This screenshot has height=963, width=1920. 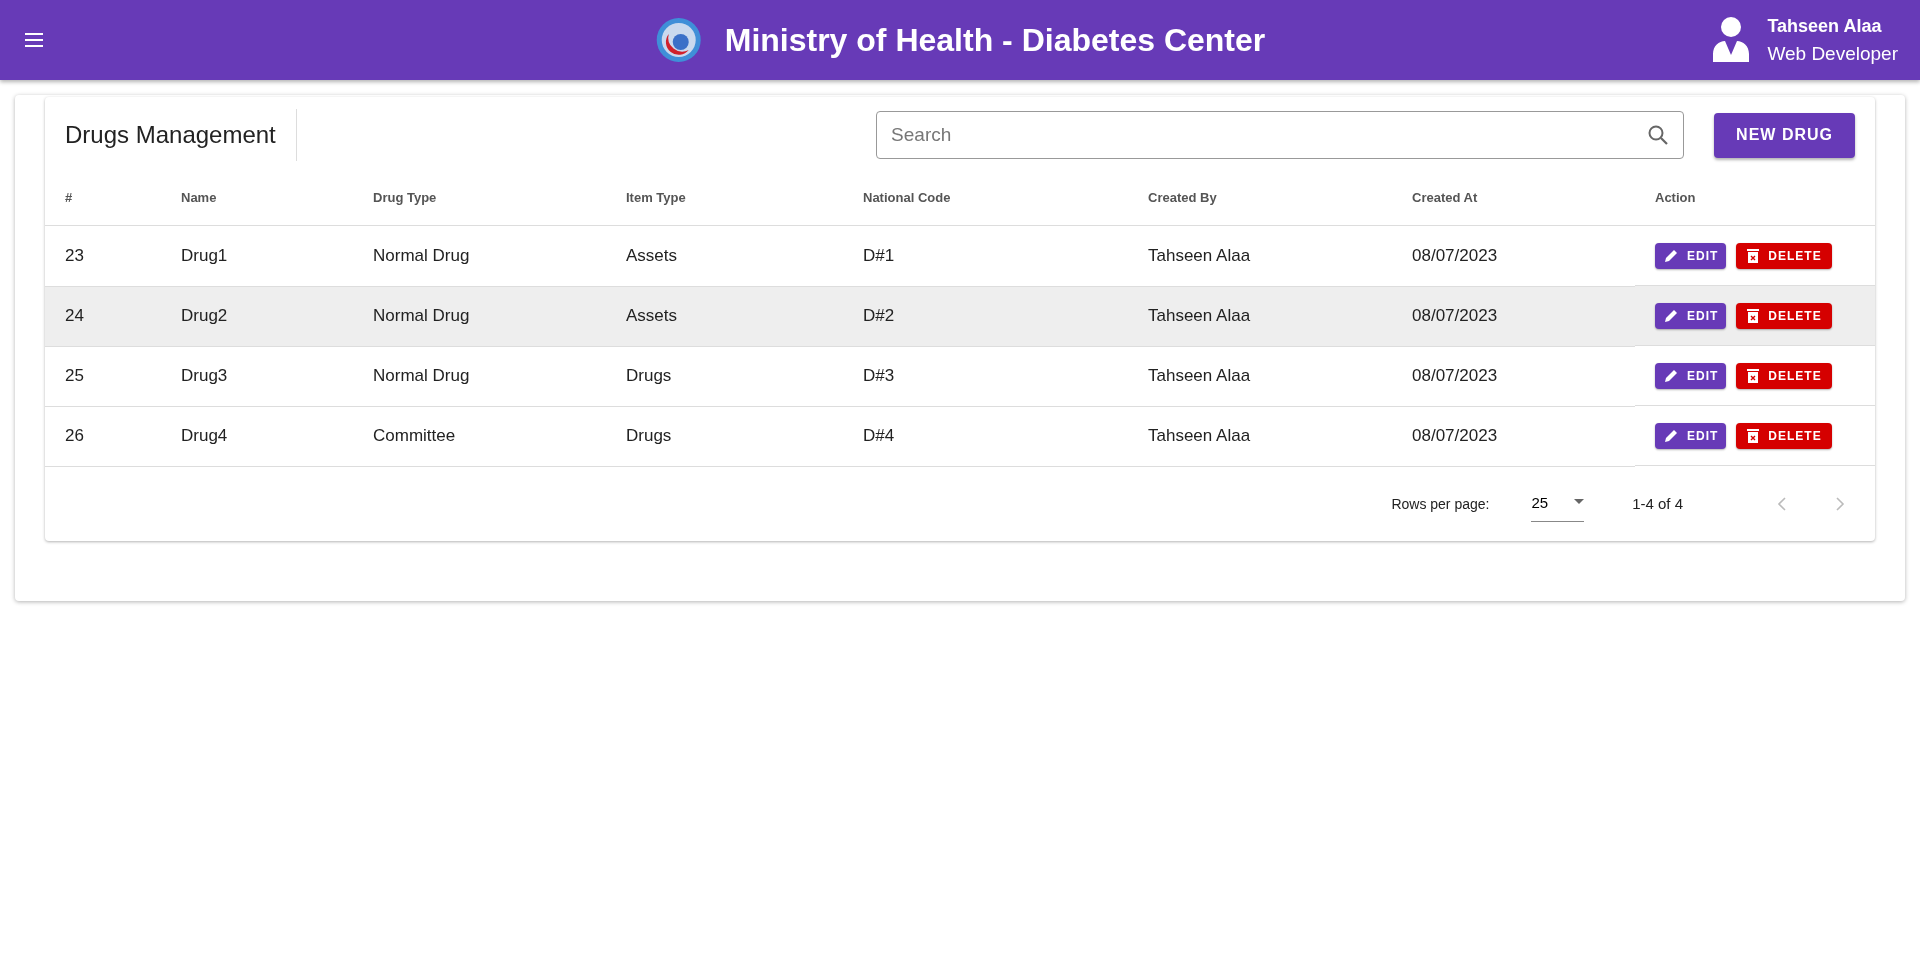 I want to click on page-range: 1-4 of 4, so click(x=1657, y=503).